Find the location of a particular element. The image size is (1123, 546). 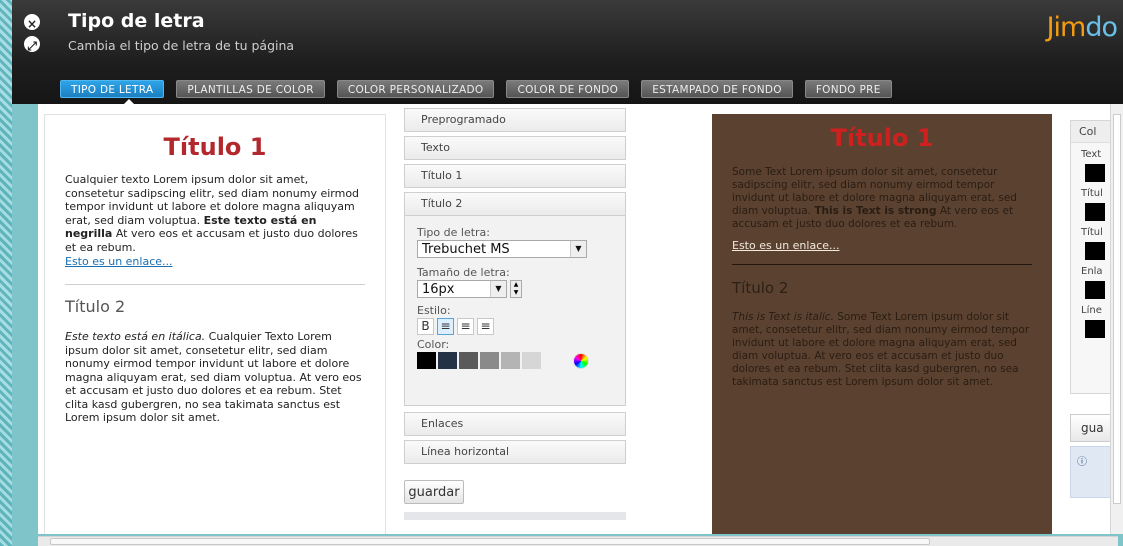

color-wheel-icon is located at coordinates (581, 360).